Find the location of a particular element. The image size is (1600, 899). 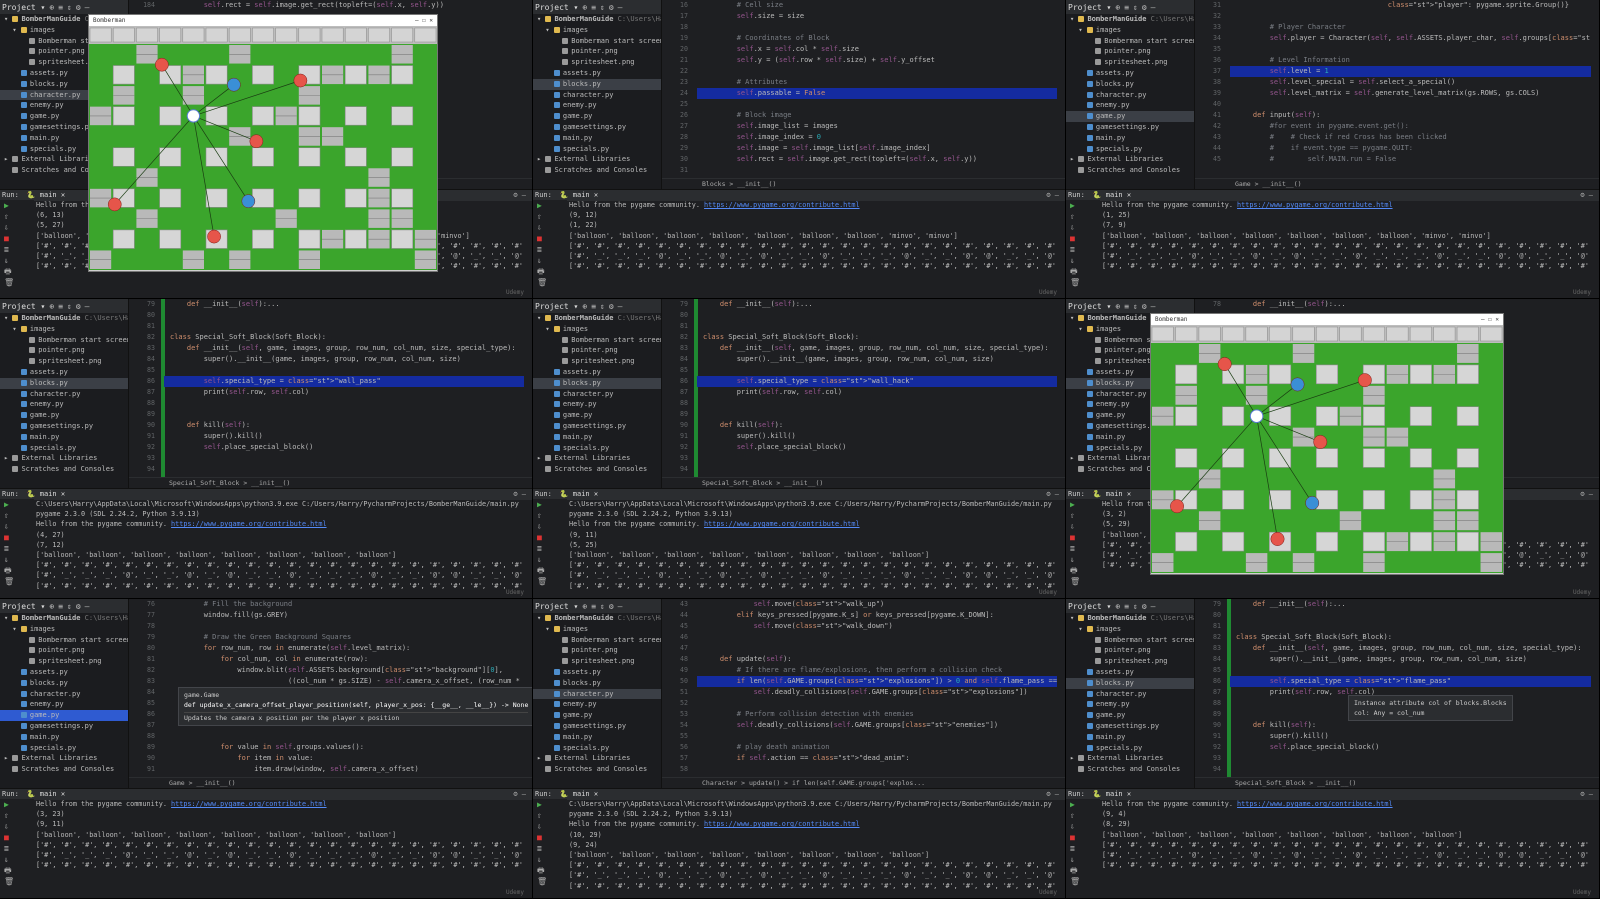

tree-external-libraries: ▸ External Libraries is located at coordinates (597, 458).